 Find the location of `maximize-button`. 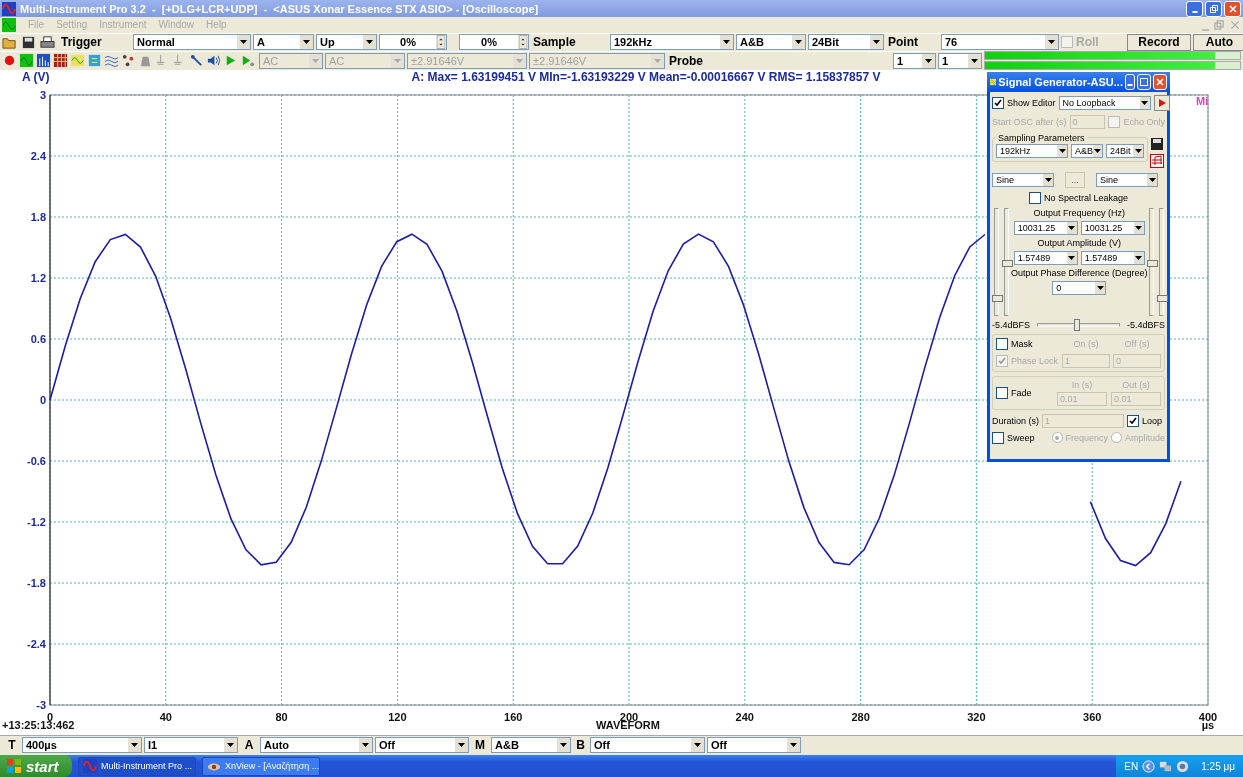

maximize-button is located at coordinates (1144, 81).